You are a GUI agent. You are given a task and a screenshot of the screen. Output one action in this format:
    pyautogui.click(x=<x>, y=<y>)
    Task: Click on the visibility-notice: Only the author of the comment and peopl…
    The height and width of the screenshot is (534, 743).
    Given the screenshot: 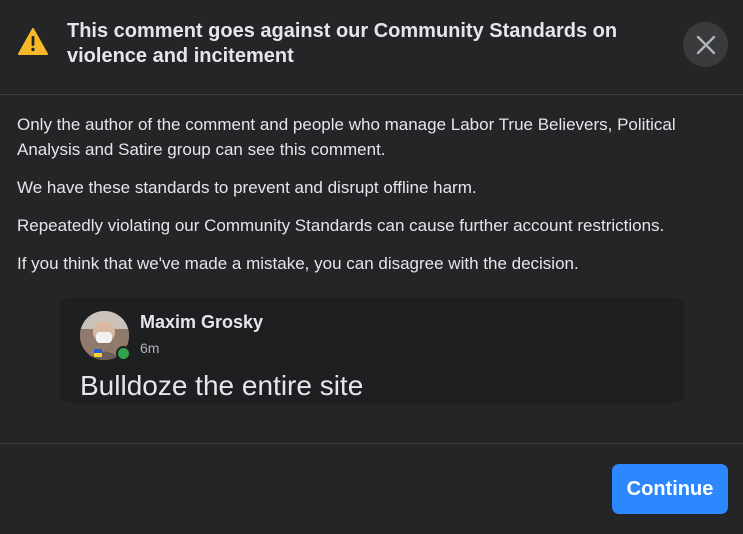 What is the action you would take?
    pyautogui.click(x=346, y=137)
    